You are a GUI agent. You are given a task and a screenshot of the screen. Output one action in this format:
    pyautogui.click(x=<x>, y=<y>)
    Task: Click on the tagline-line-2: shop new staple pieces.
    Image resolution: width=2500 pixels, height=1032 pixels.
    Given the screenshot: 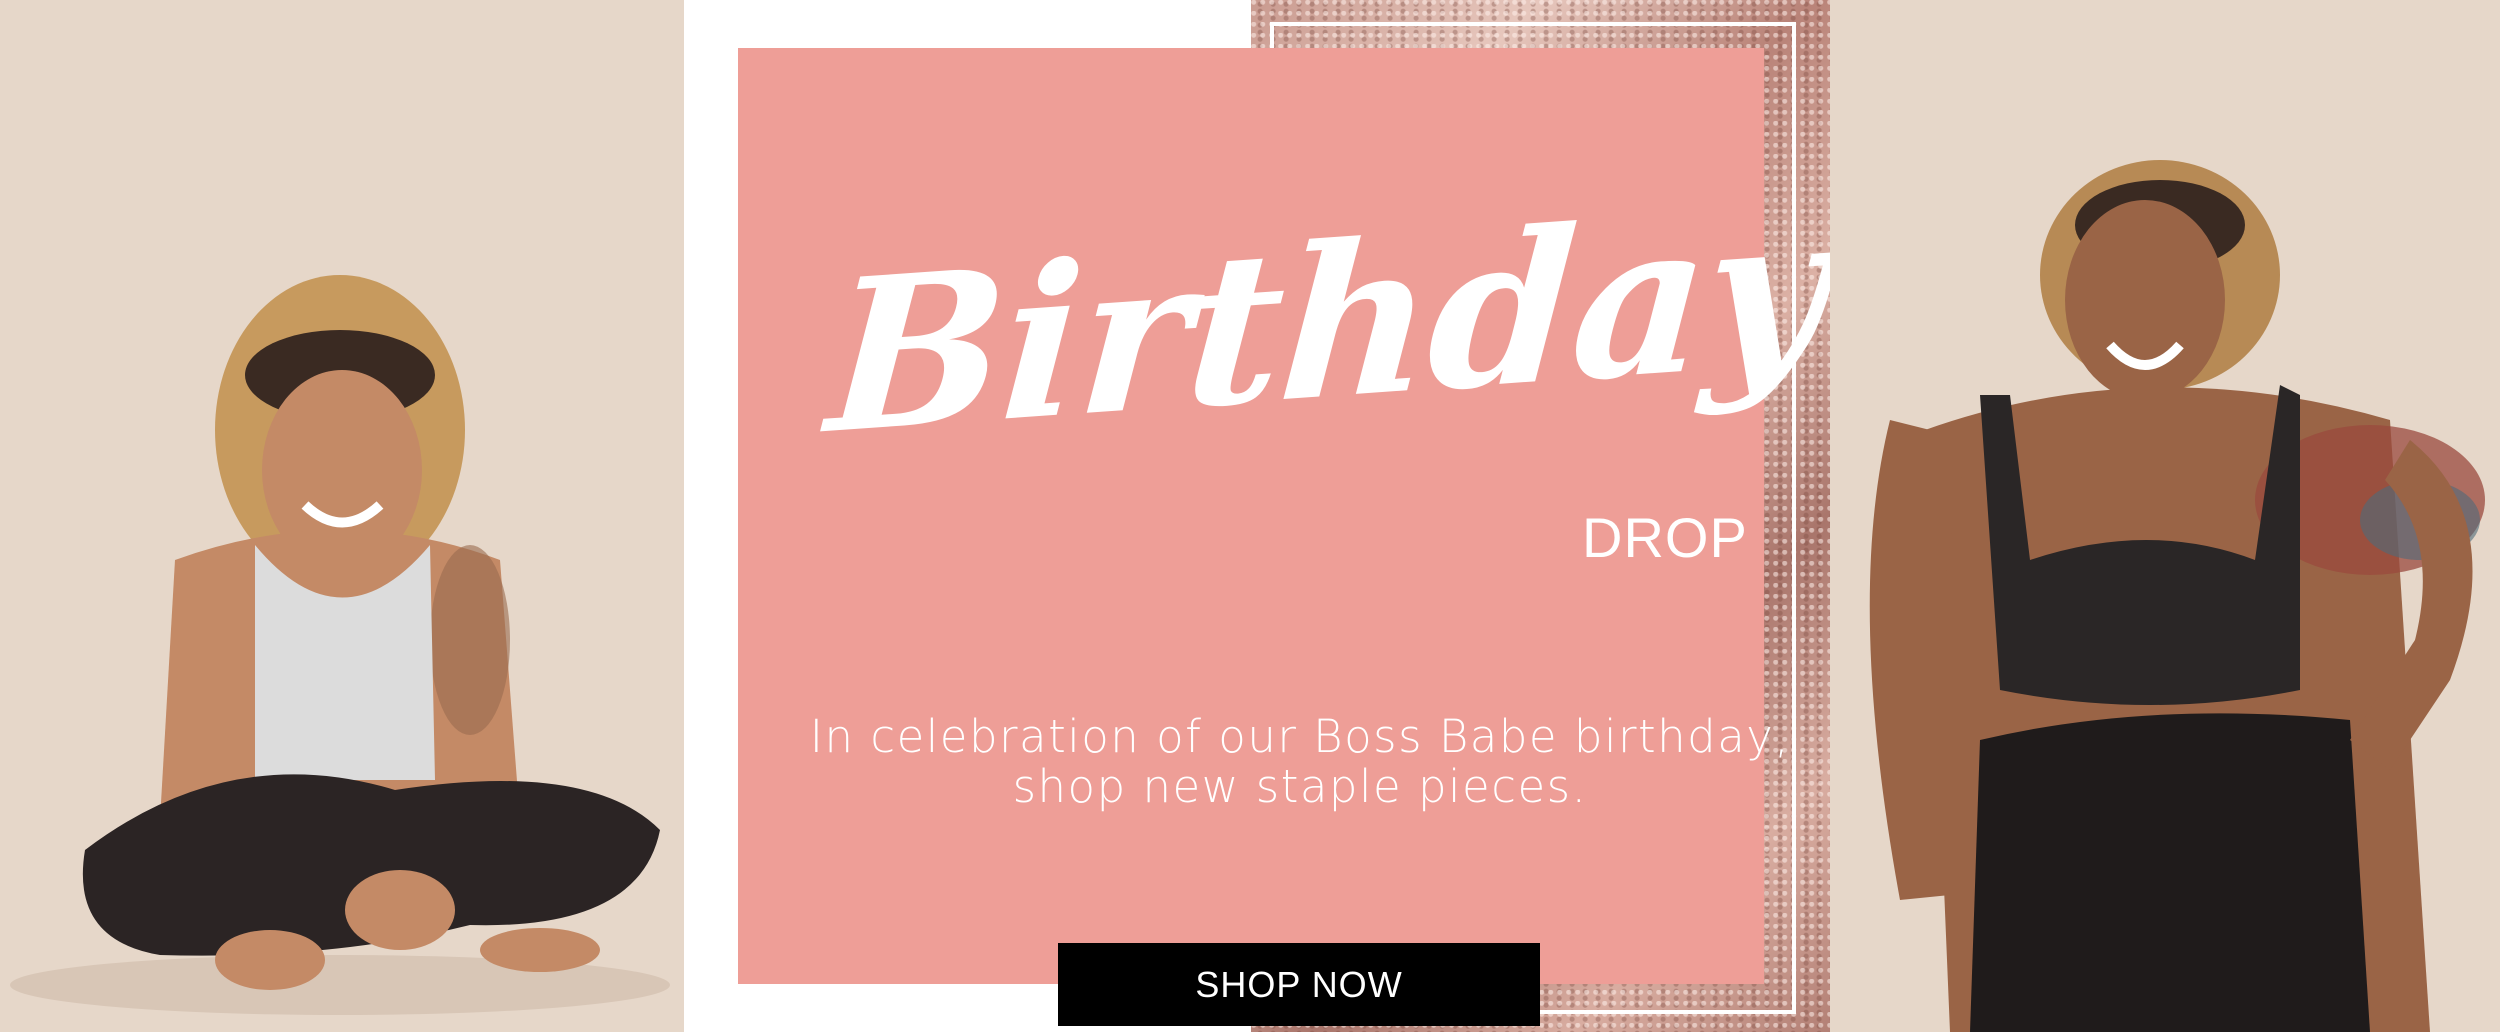 What is the action you would take?
    pyautogui.click(x=1300, y=786)
    